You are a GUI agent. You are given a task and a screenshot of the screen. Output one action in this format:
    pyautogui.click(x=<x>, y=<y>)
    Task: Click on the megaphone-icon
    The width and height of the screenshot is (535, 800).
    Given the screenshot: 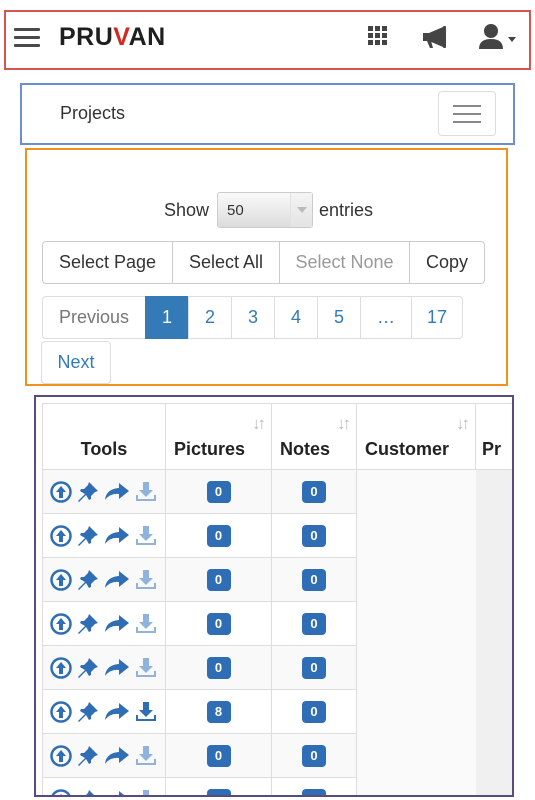 What is the action you would take?
    pyautogui.click(x=435, y=37)
    